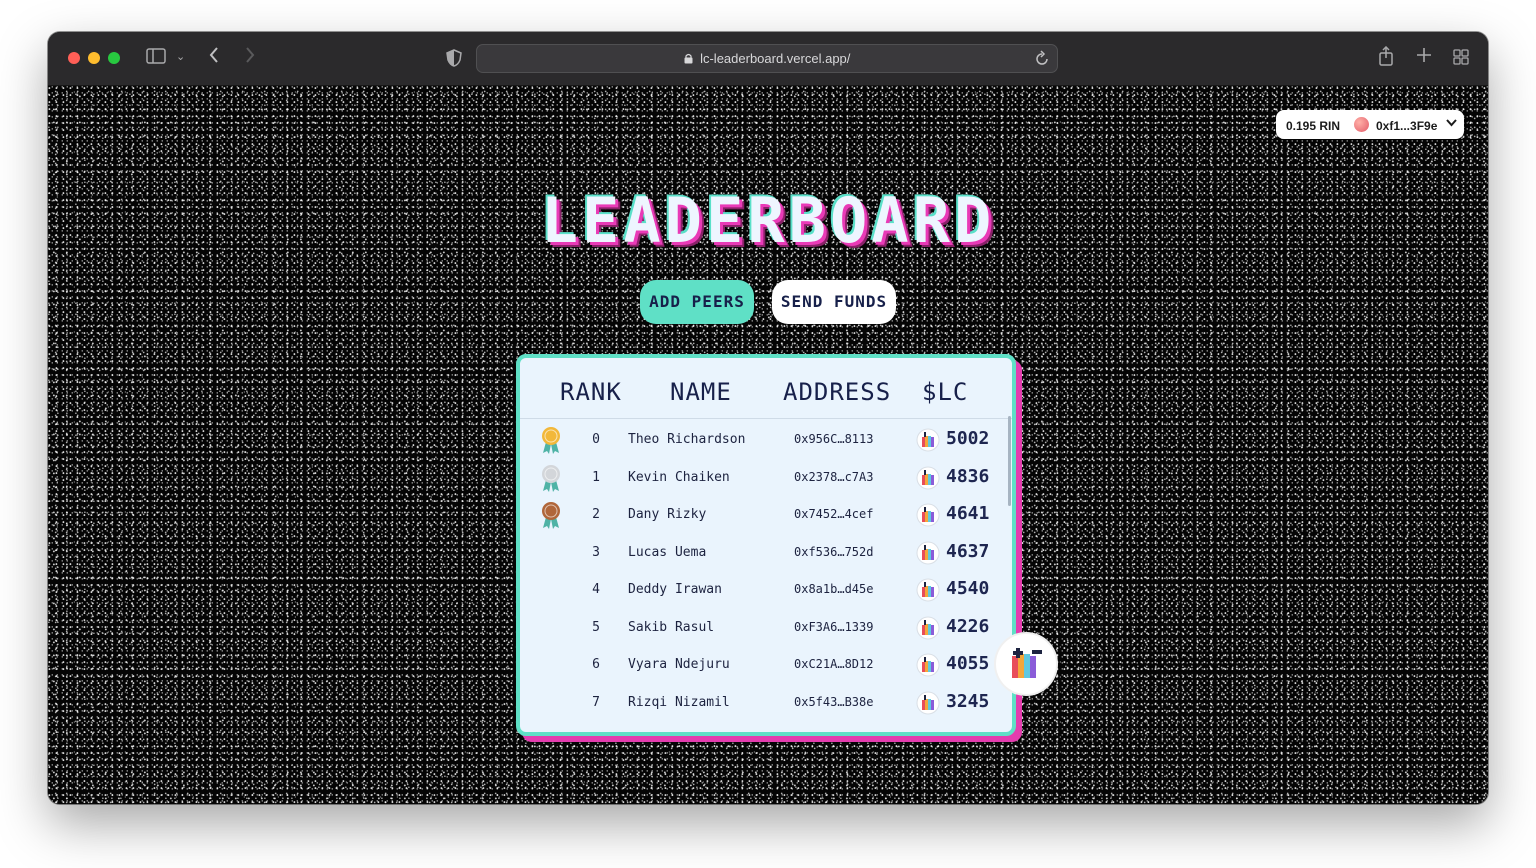 This screenshot has height=868, width=1536. I want to click on lock-icon, so click(690, 59).